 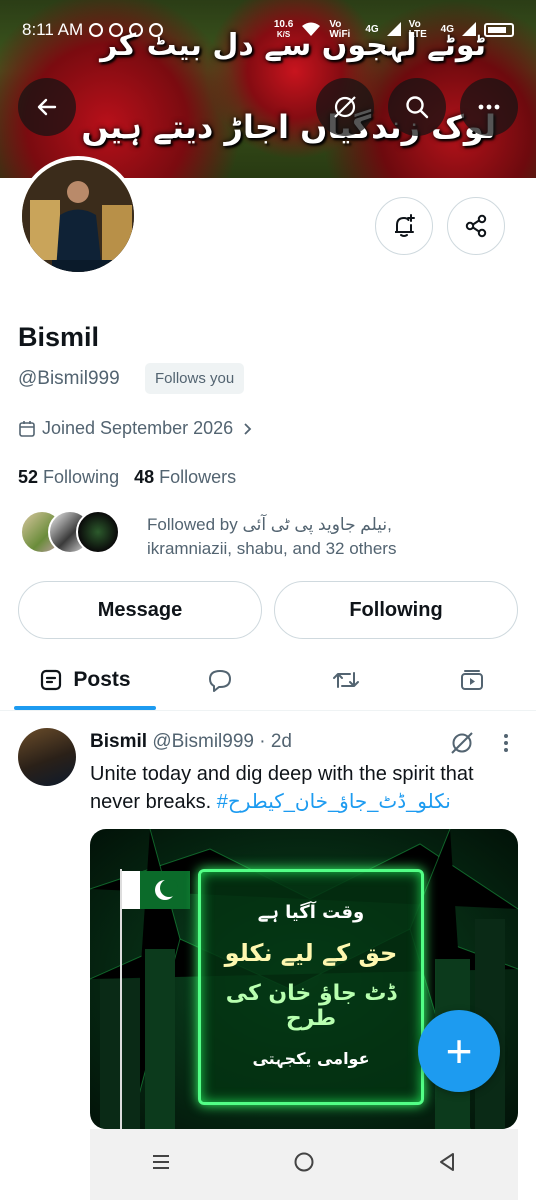 I want to click on post-header: Bismil @Bismil999 · 2d, so click(x=191, y=742).